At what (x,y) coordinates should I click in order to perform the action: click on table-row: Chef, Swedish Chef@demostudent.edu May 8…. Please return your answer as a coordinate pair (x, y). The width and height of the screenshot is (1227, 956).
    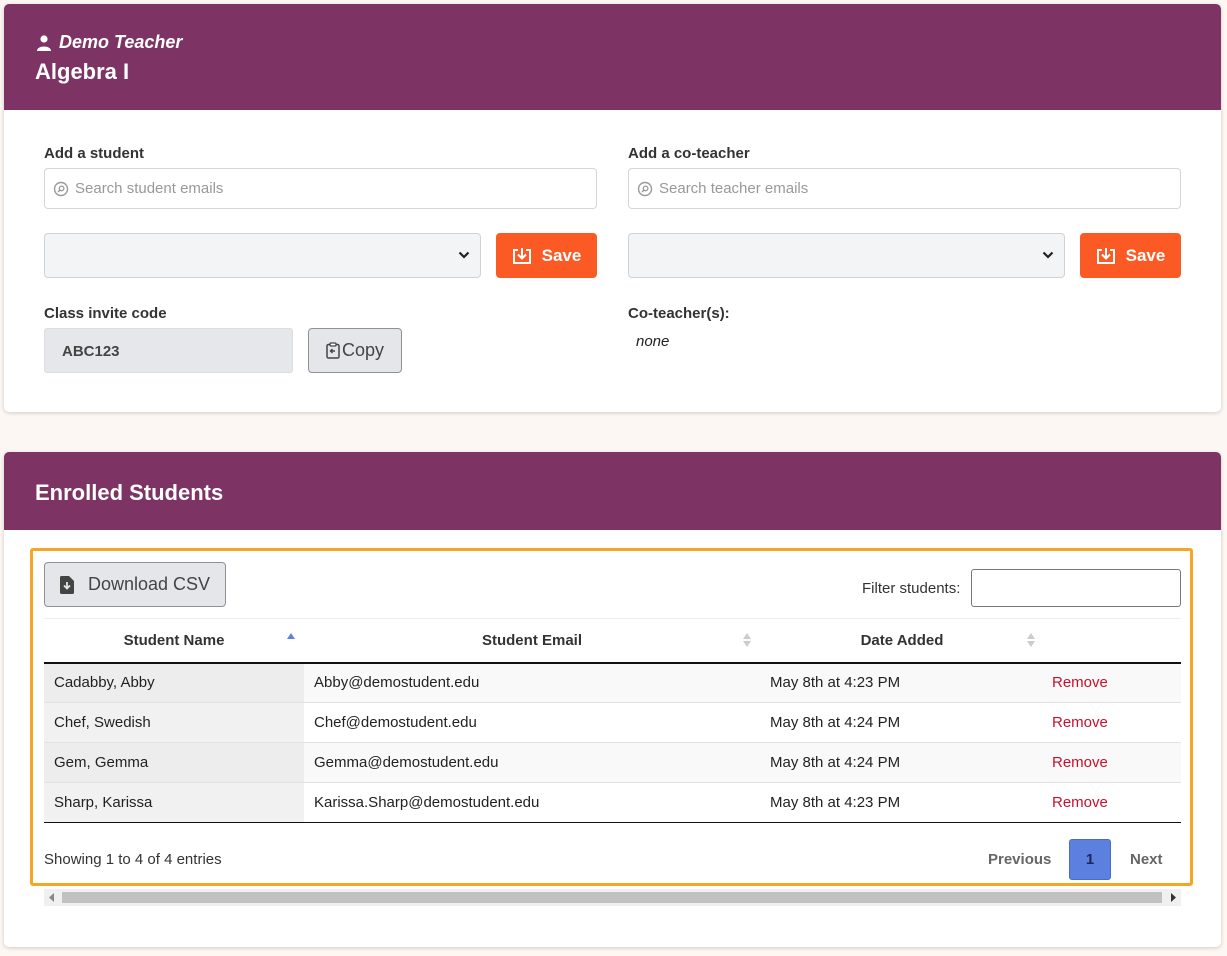
    Looking at the image, I should click on (612, 722).